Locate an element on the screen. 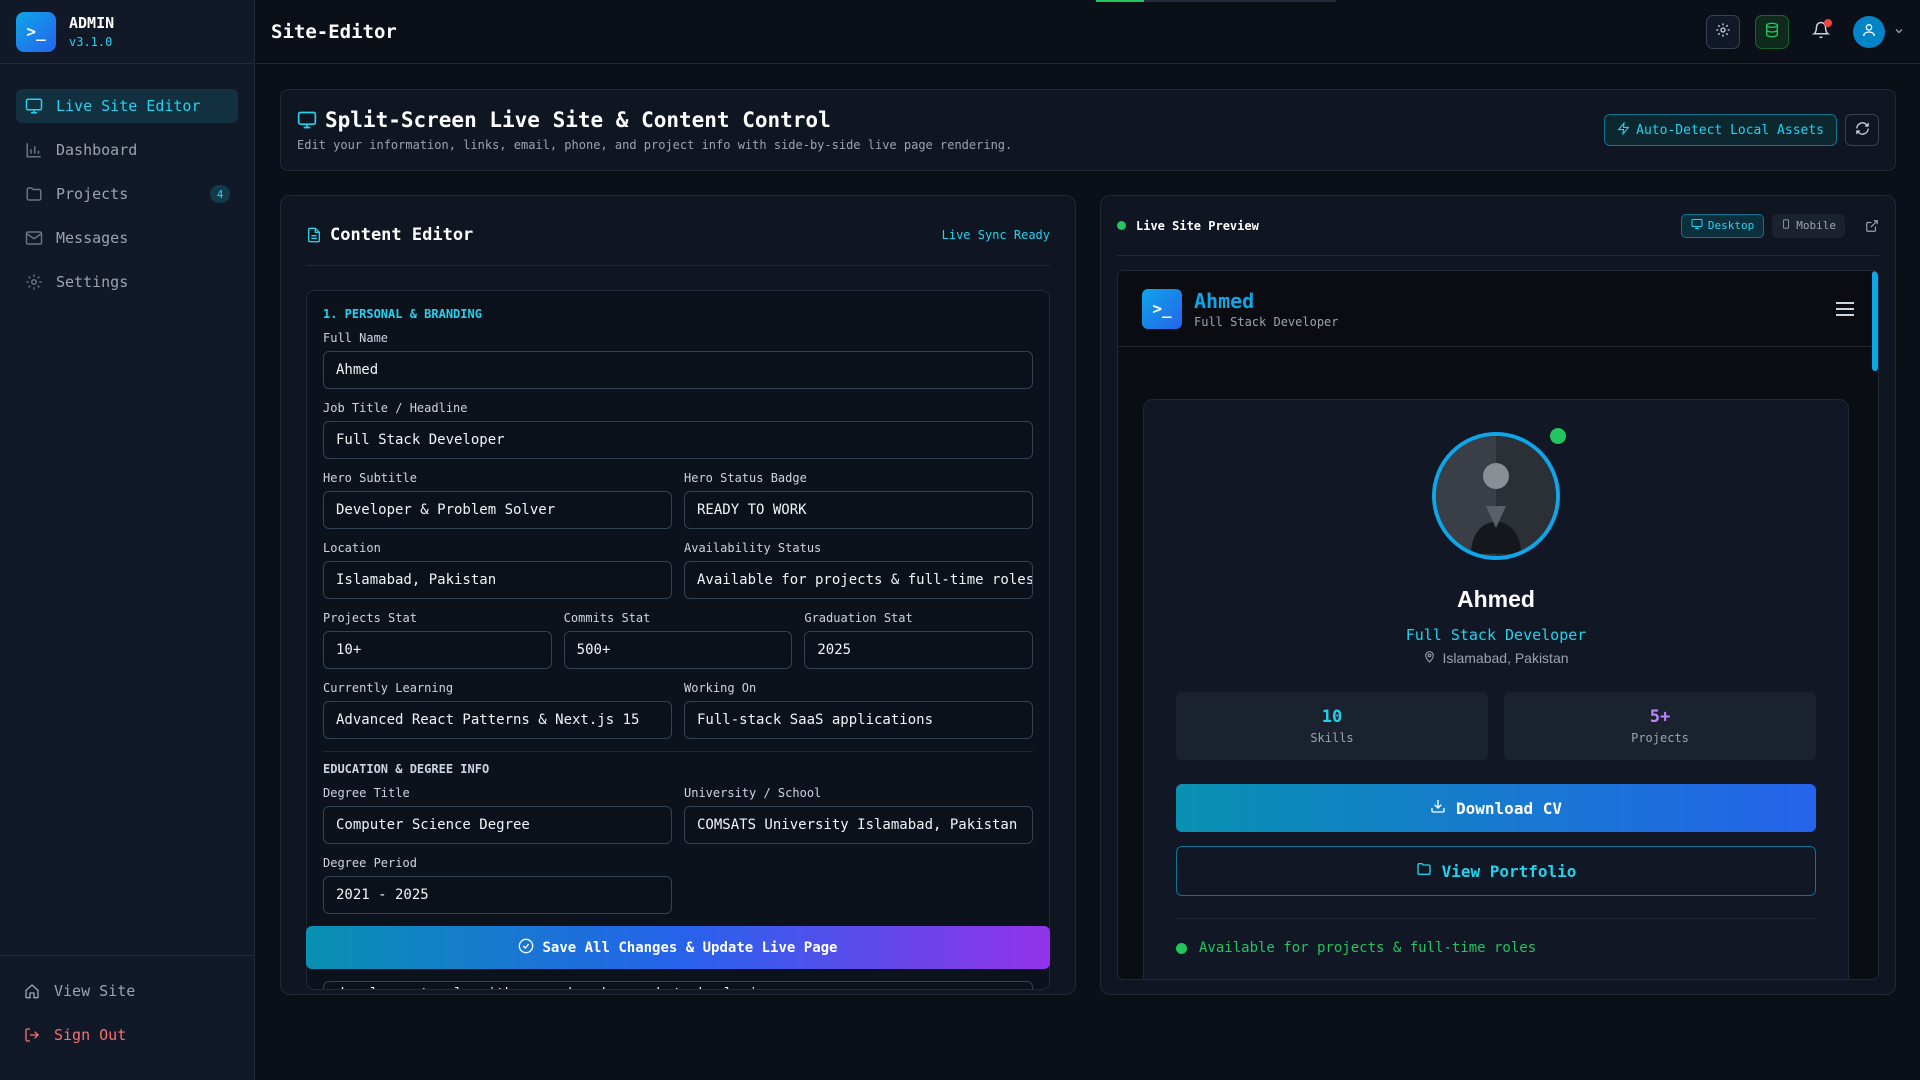  hamburger-menu-icon is located at coordinates (1845, 308).